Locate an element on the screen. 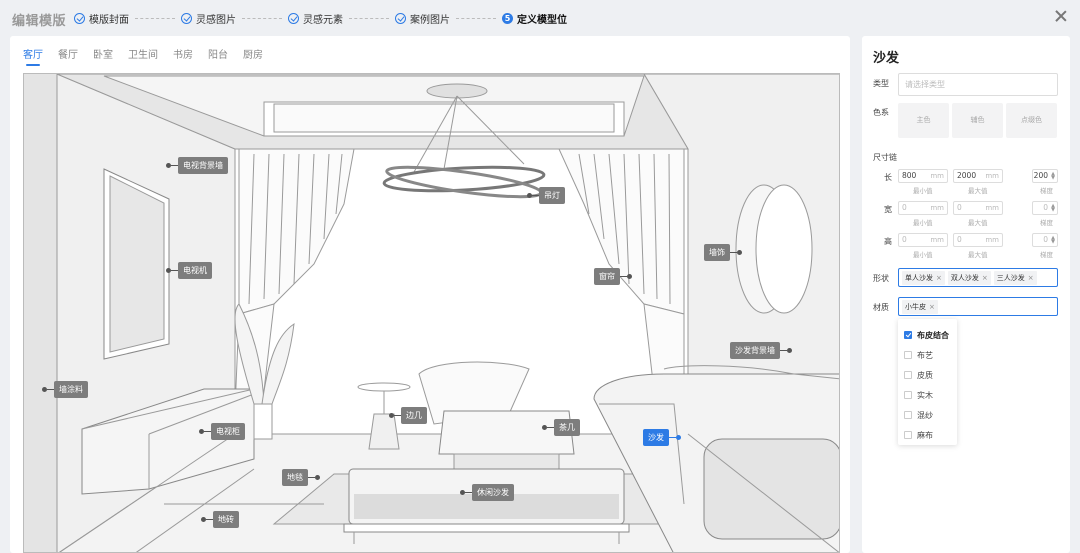 This screenshot has width=1080, height=553. tag-floor-tile: 地砖 is located at coordinates (220, 519).